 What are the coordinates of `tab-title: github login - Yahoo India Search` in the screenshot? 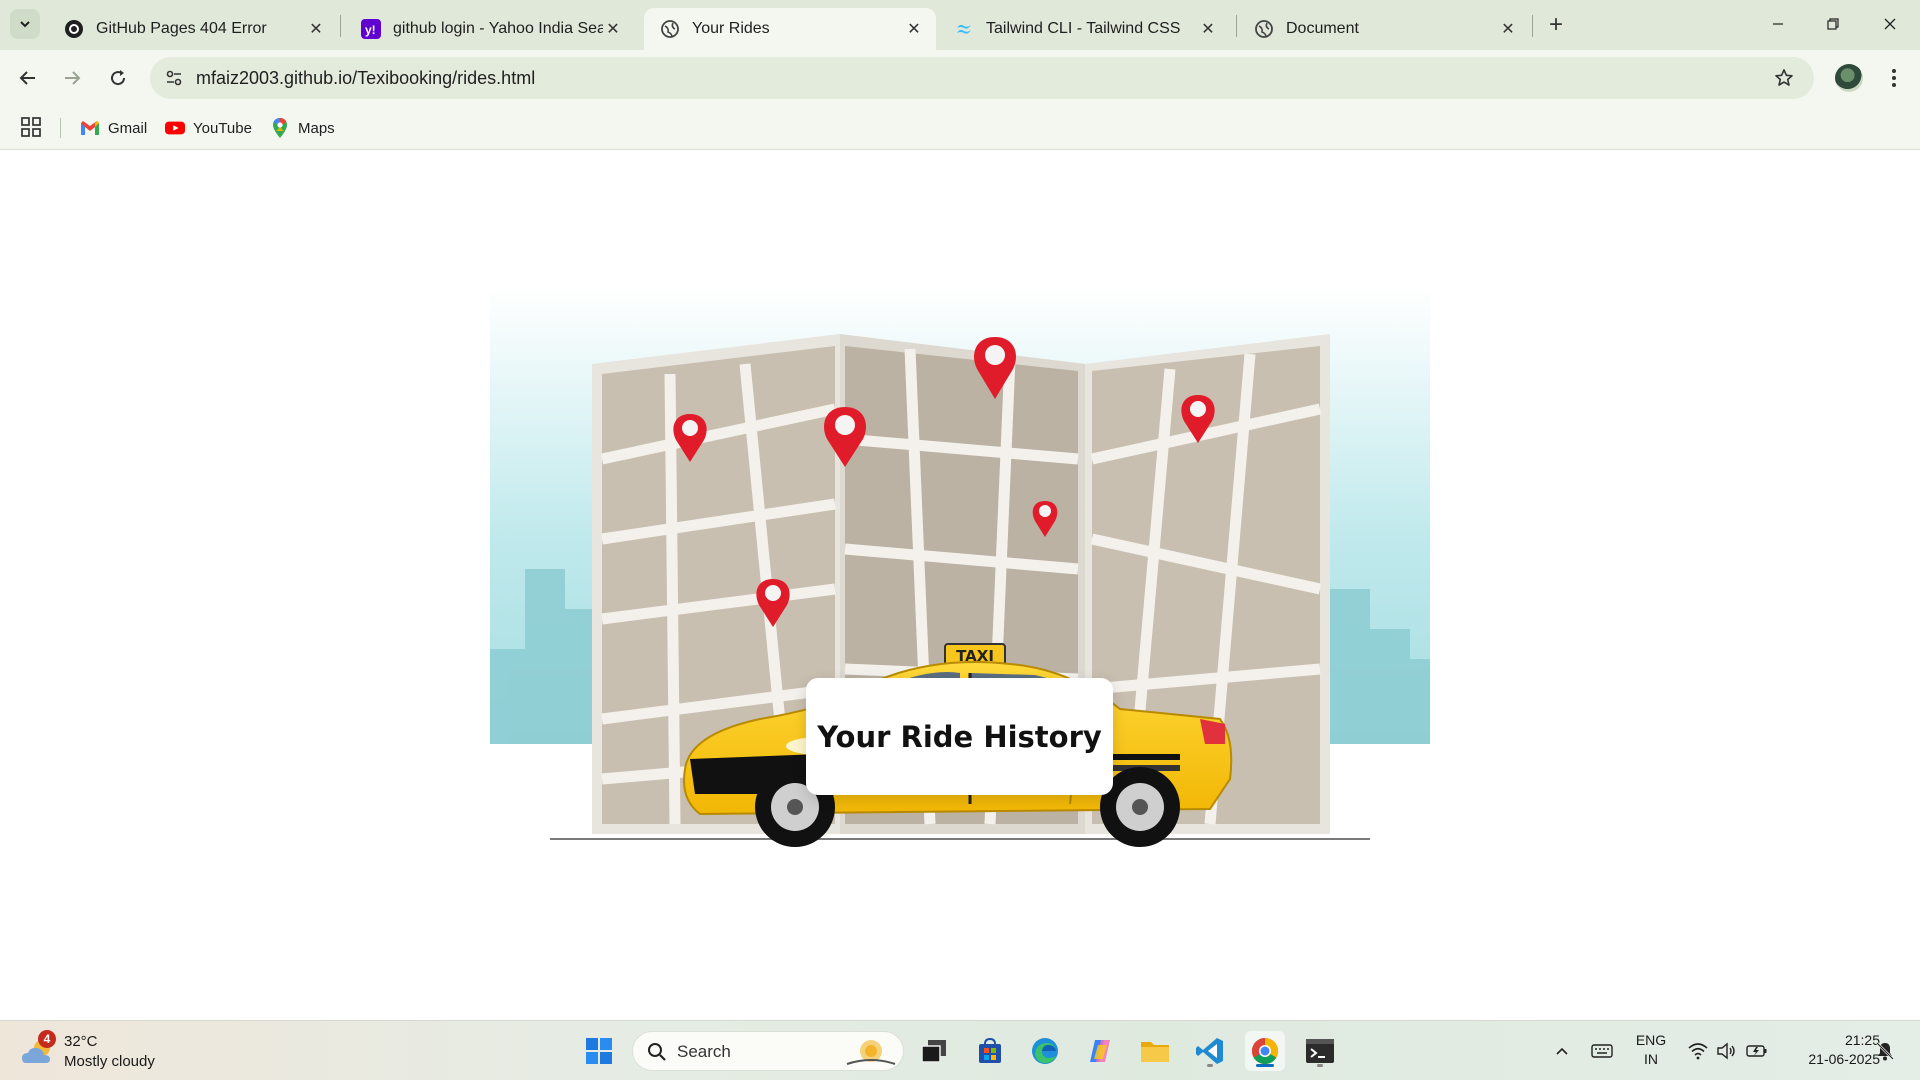 It's located at (498, 28).